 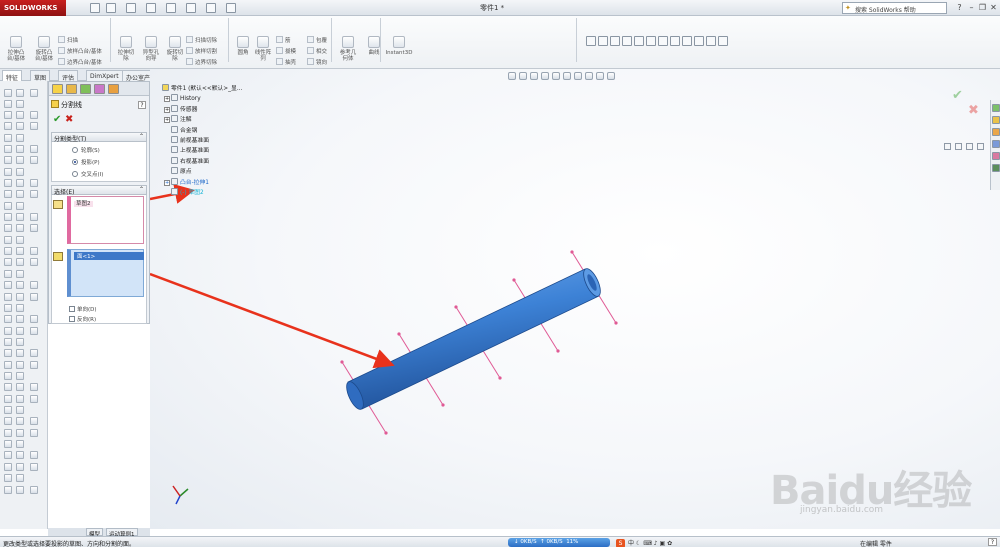 I want to click on draft-button: 拔模, so click(x=286, y=51).